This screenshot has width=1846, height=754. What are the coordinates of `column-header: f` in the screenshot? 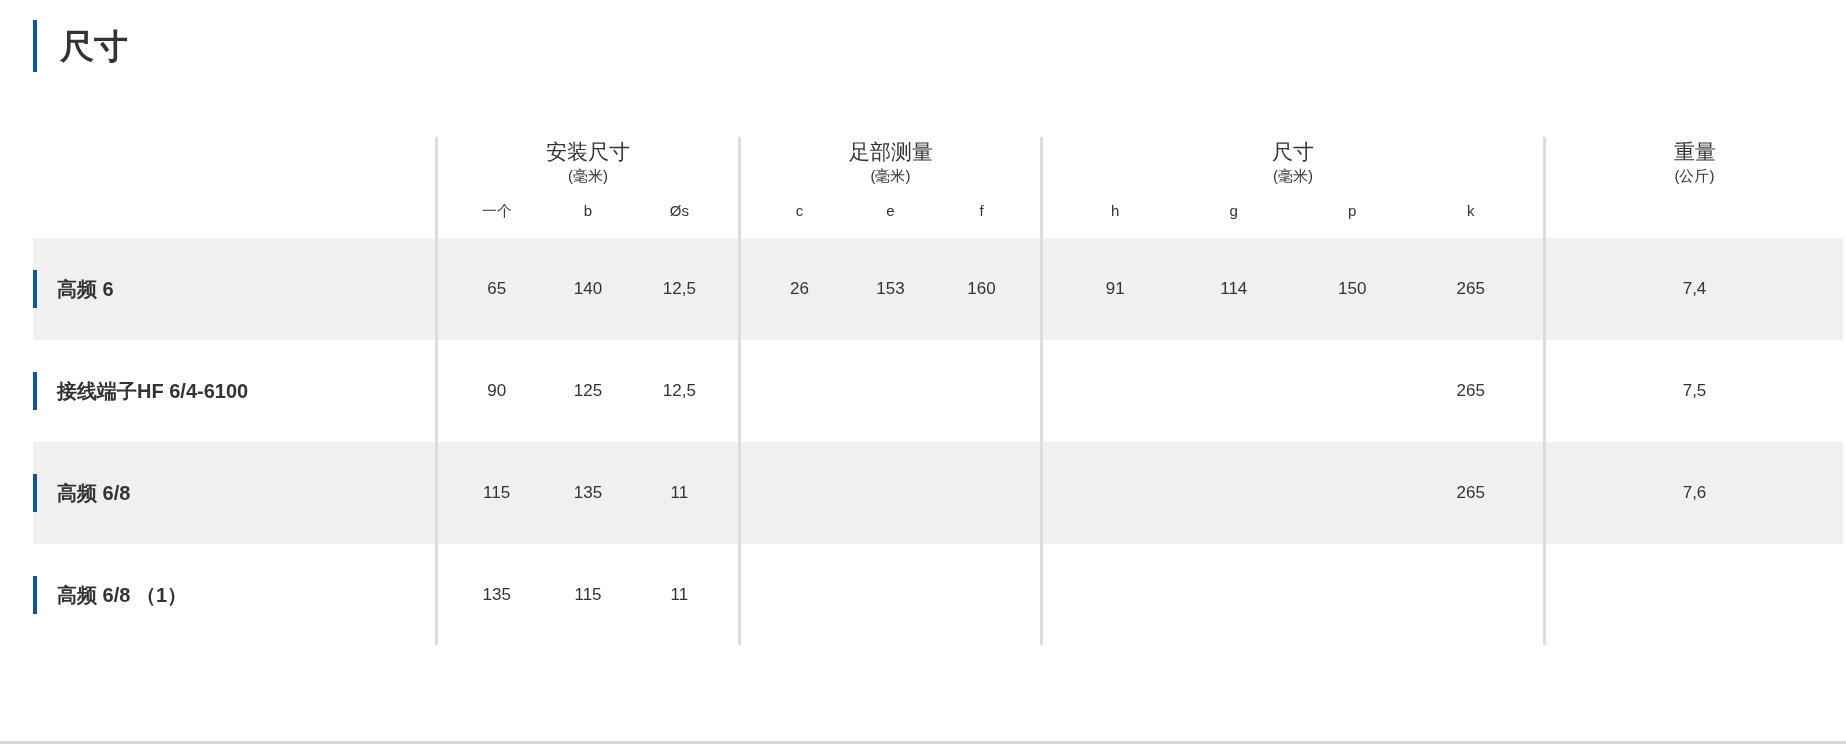 It's located at (981, 211).